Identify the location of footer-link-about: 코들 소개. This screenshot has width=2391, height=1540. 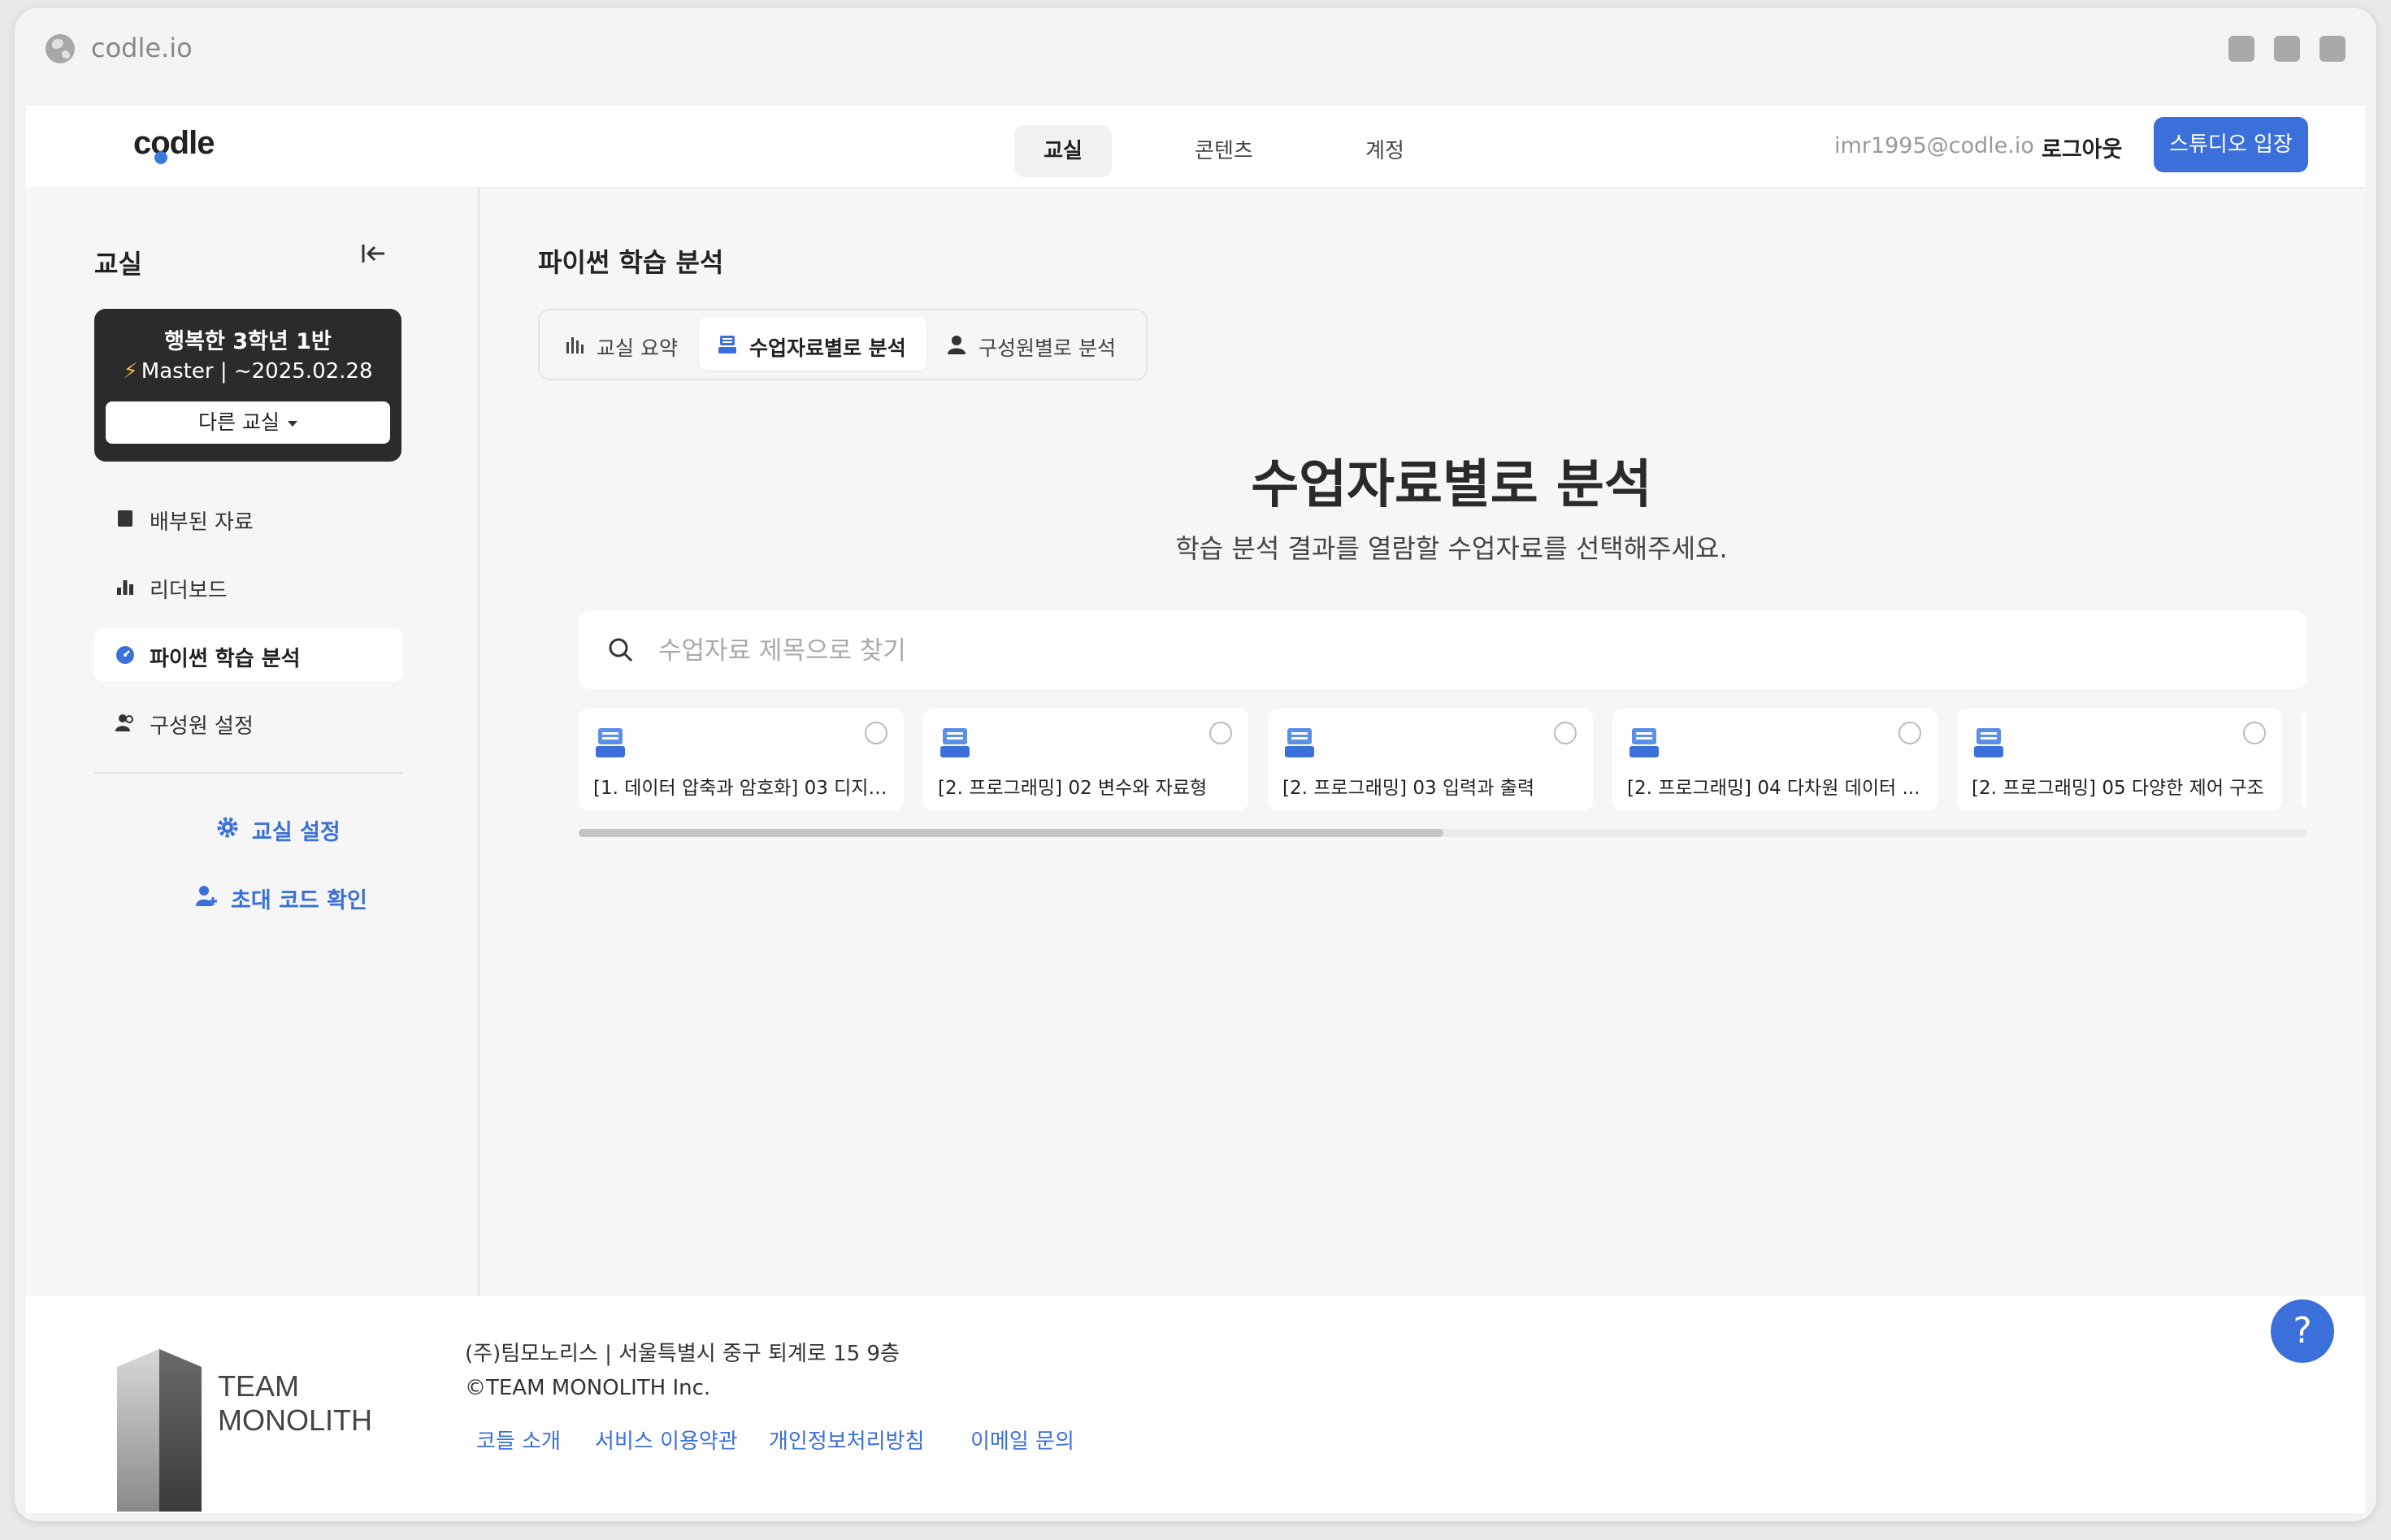
(519, 1440).